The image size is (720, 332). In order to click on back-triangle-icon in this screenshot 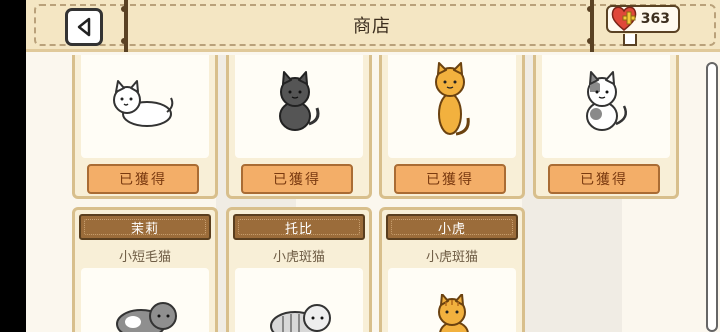, I will do `click(84, 27)`.